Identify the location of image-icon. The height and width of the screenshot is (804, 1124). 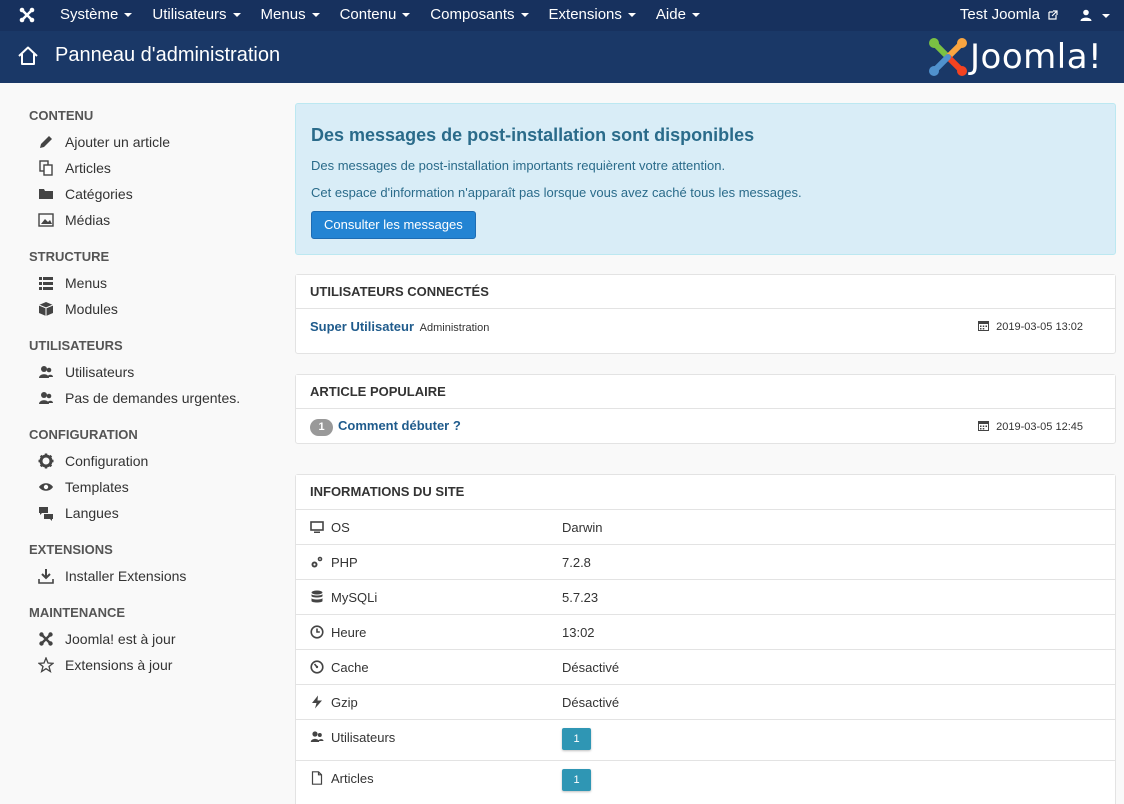
(47, 220).